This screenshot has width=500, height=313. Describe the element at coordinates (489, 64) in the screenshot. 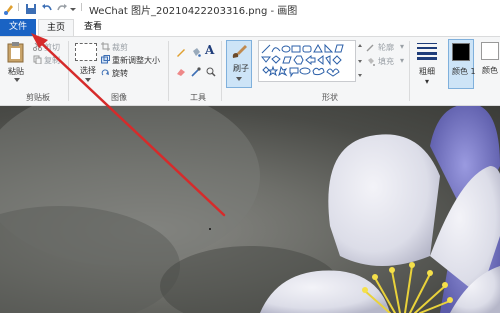

I see `color2-button: 颜色 2` at that location.